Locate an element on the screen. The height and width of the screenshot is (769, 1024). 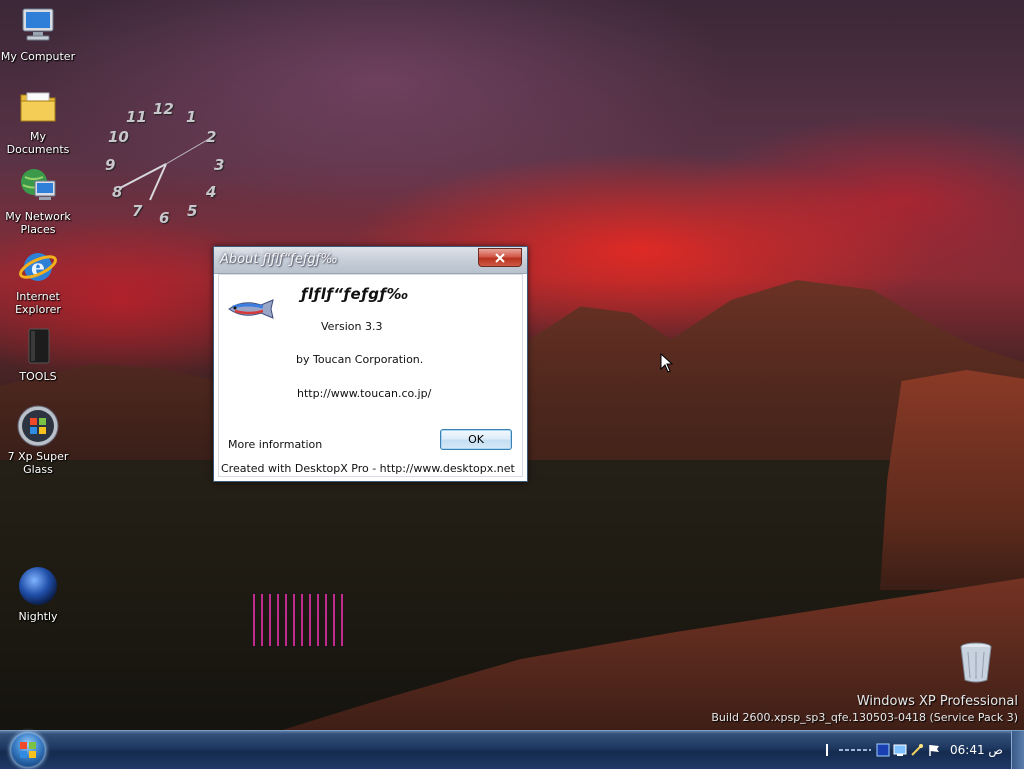
company-text: by Toucan Corporation. is located at coordinates (360, 359).